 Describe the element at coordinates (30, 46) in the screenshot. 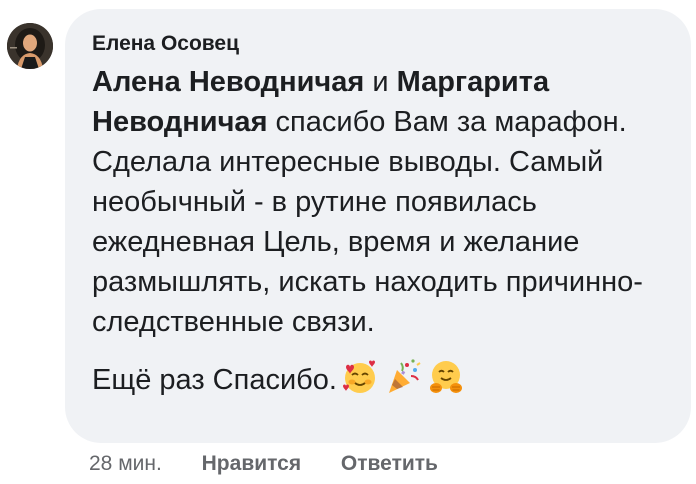

I see `avatar` at that location.